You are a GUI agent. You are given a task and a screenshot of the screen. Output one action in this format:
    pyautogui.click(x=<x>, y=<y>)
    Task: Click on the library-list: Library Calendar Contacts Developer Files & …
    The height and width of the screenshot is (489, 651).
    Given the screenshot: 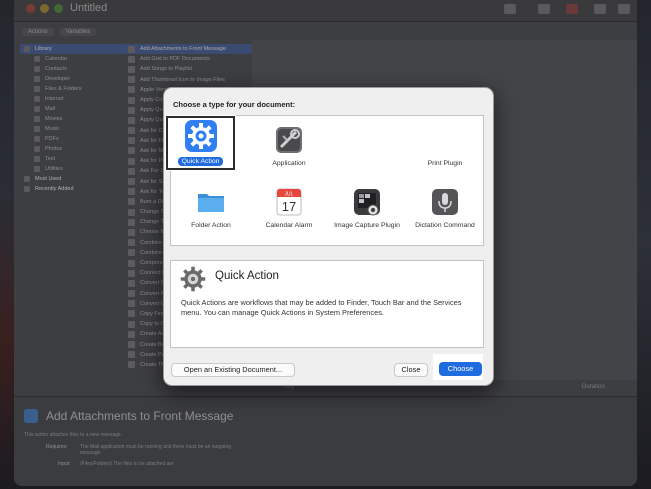 What is the action you would take?
    pyautogui.click(x=72, y=214)
    